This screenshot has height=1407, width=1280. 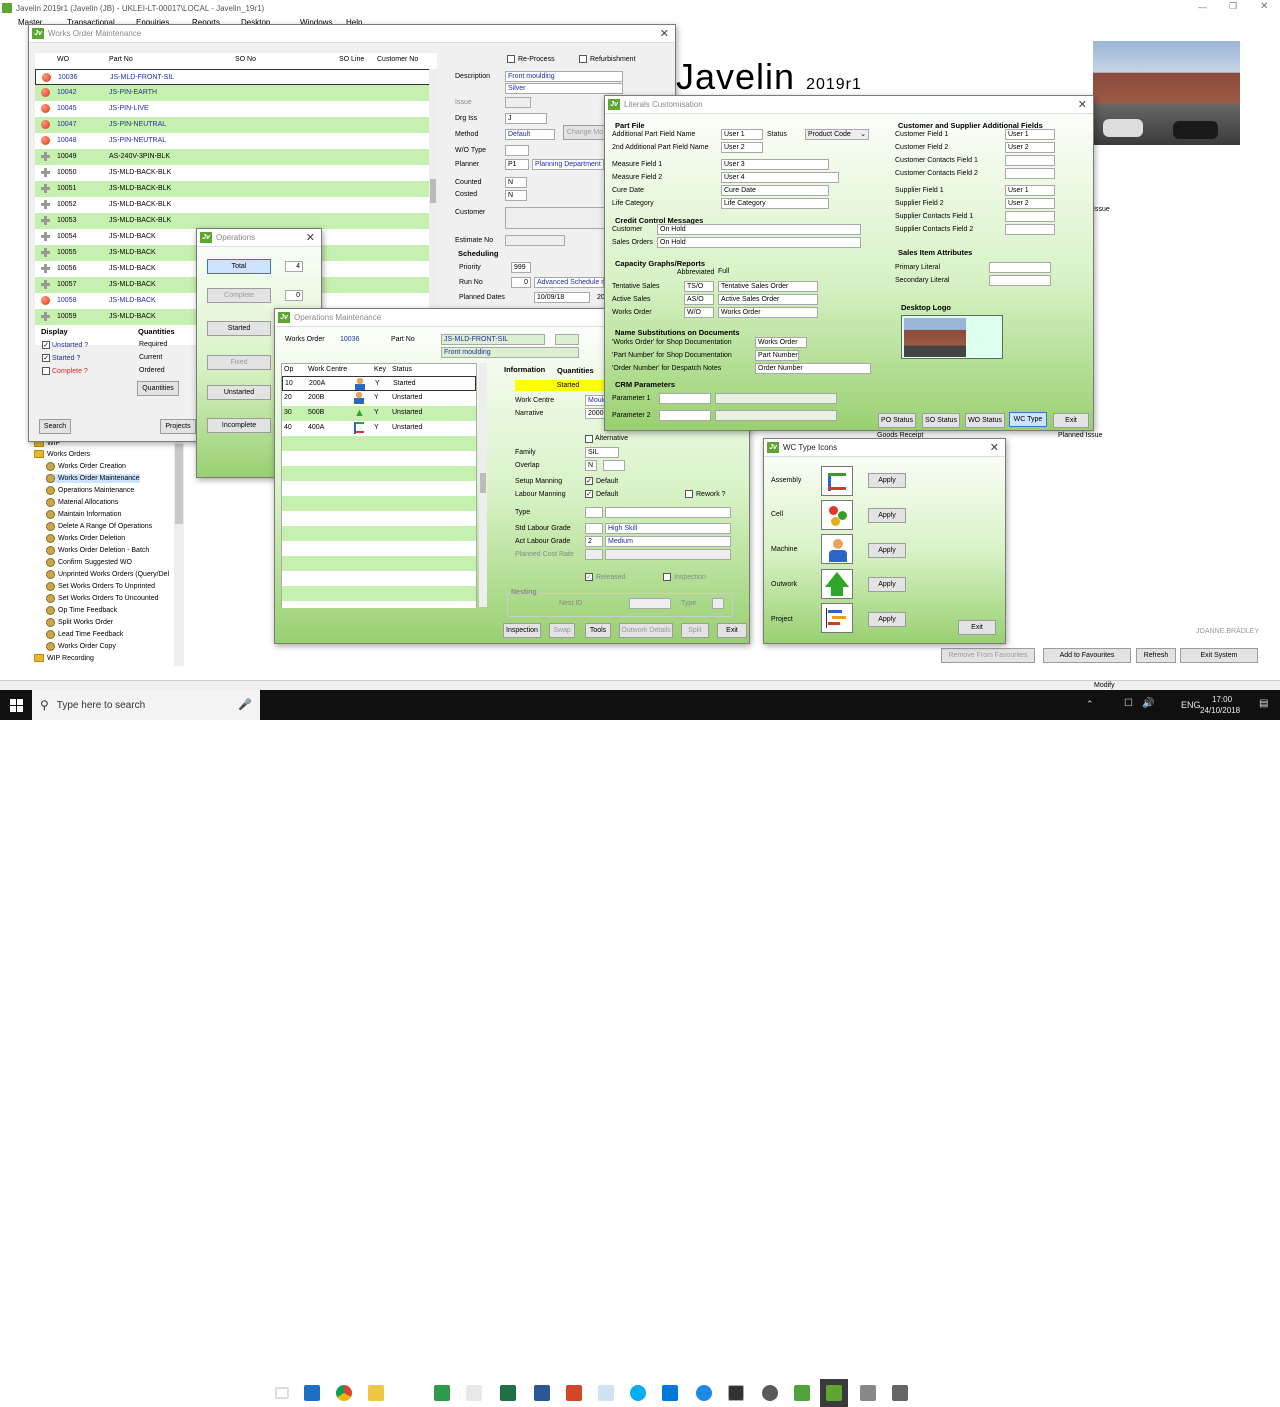 What do you see at coordinates (379, 413) in the screenshot?
I see `op-table-row: 30 500B Y Unstarted ▲` at bounding box center [379, 413].